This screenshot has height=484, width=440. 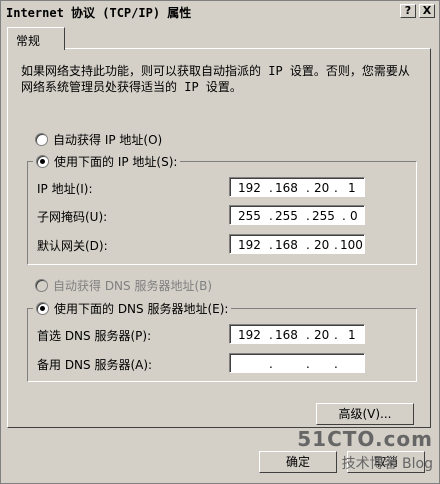 I want to click on radio-auto-dns: 自动获得 DNS 服务器地址(B), so click(x=123, y=285).